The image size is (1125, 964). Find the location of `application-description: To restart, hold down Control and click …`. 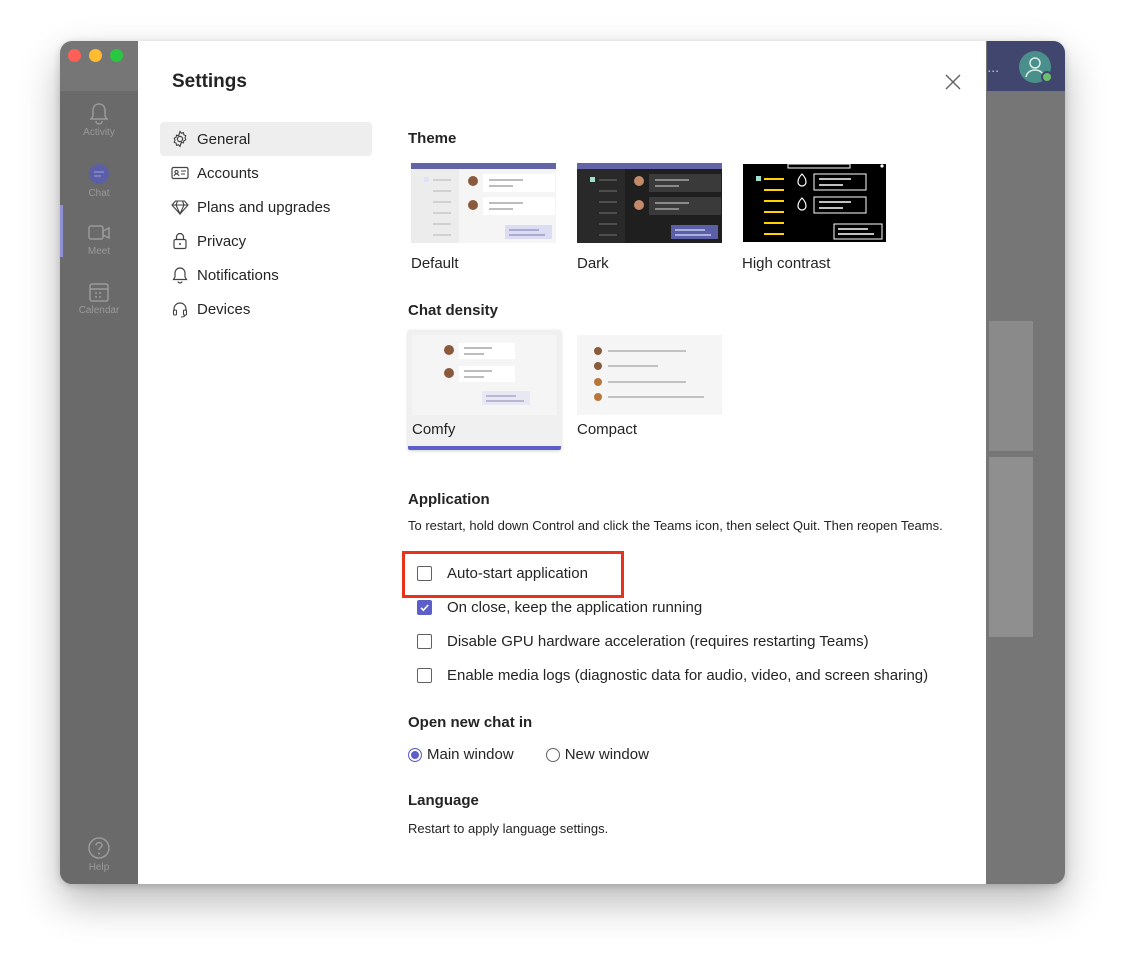

application-description: To restart, hold down Control and click … is located at coordinates (675, 525).